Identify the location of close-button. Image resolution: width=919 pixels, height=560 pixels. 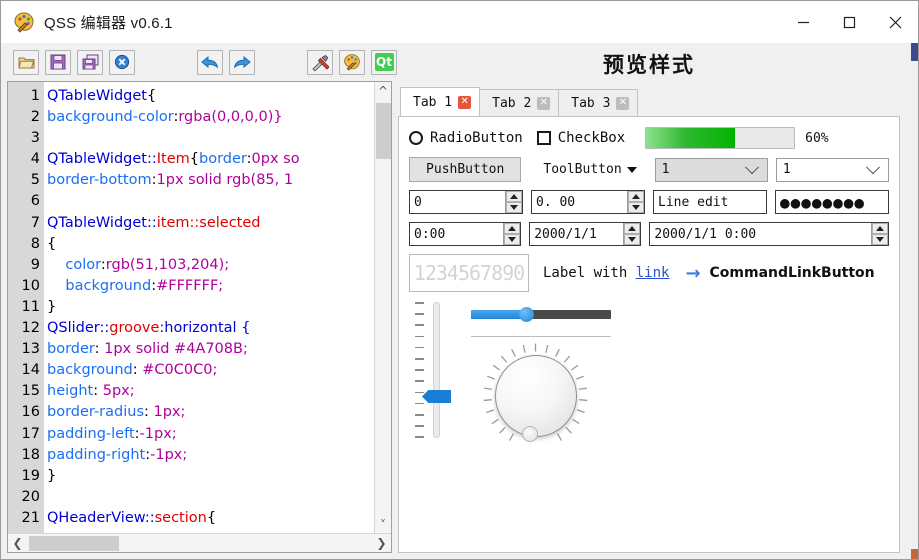
(895, 22).